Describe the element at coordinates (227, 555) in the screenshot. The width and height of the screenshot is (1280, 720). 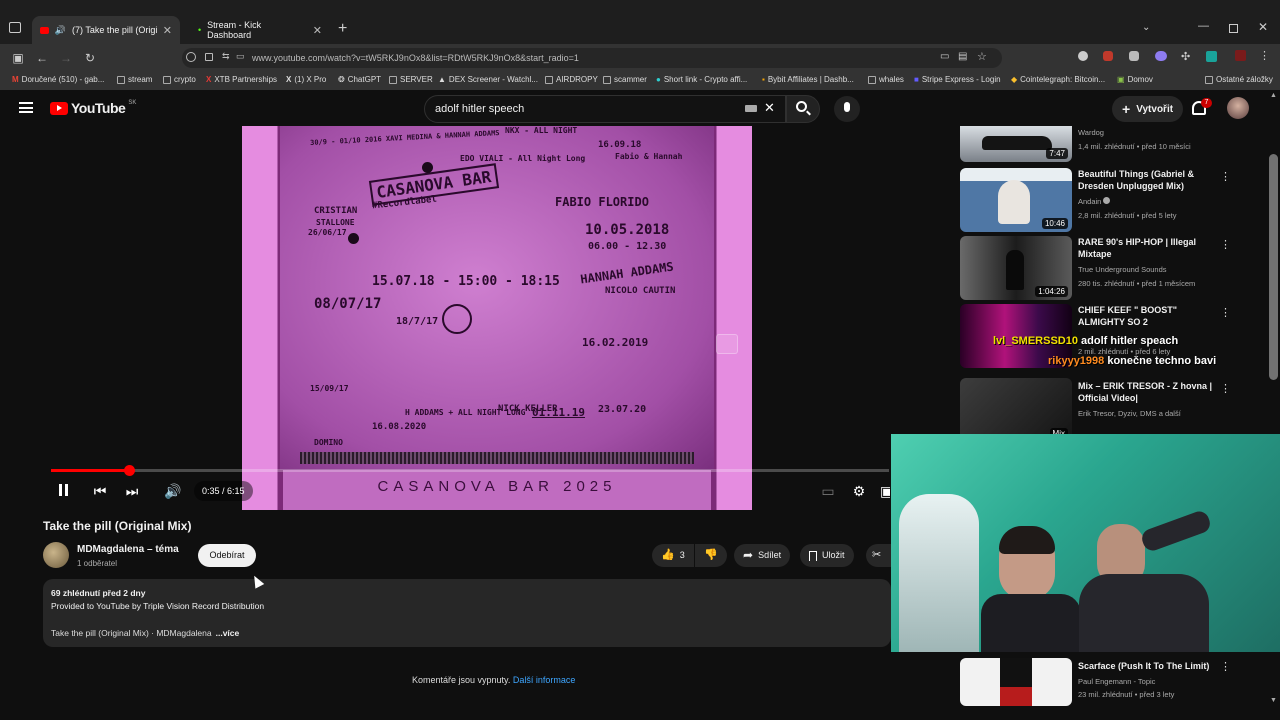
I see `subscribe-button: Odebírat` at that location.